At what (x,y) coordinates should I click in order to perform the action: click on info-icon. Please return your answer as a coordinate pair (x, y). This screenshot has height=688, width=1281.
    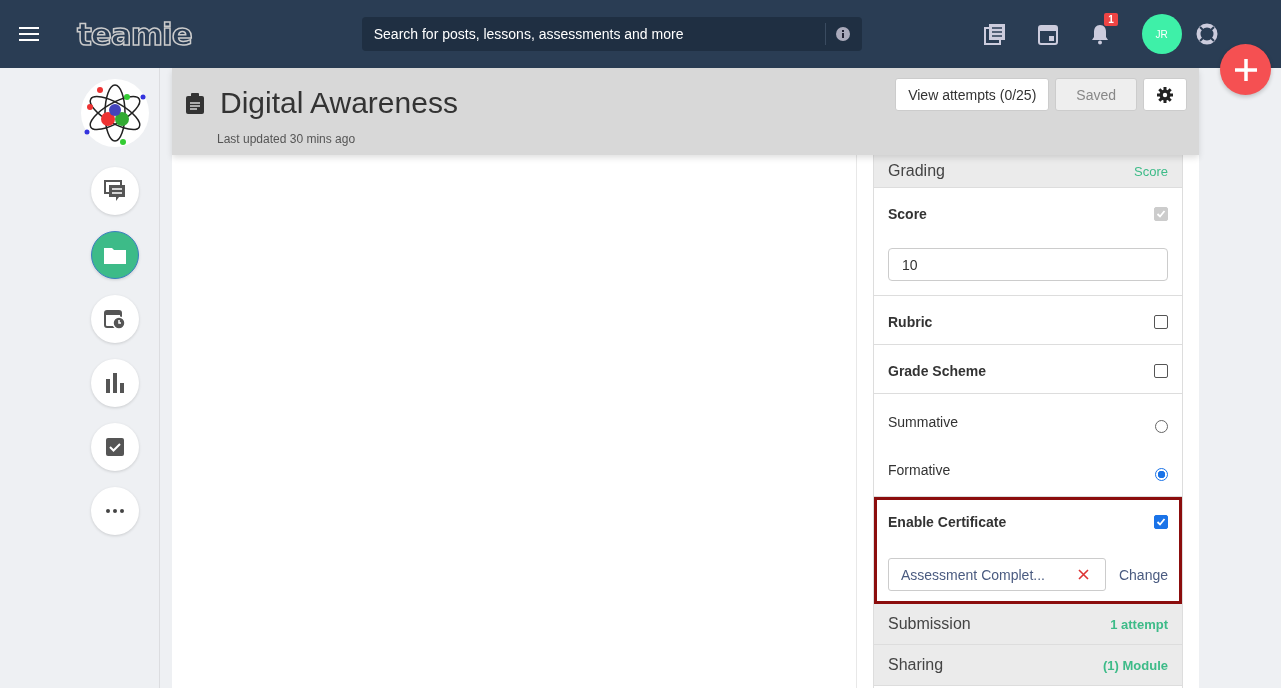
    Looking at the image, I should click on (842, 34).